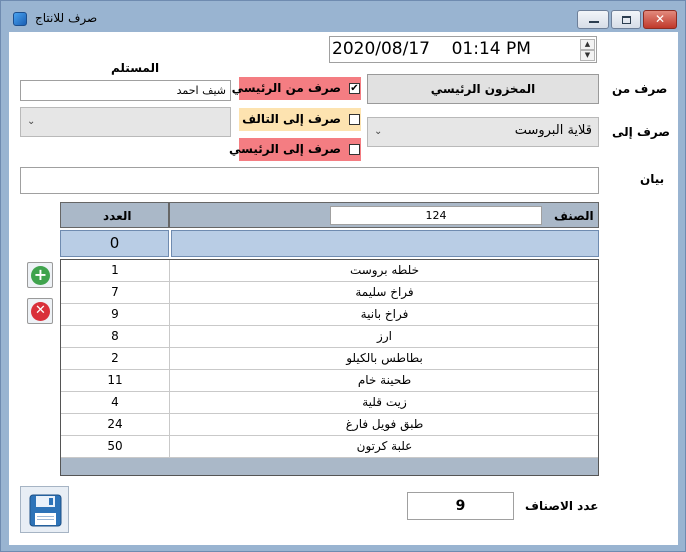  I want to click on items-count-field: 9, so click(460, 506).